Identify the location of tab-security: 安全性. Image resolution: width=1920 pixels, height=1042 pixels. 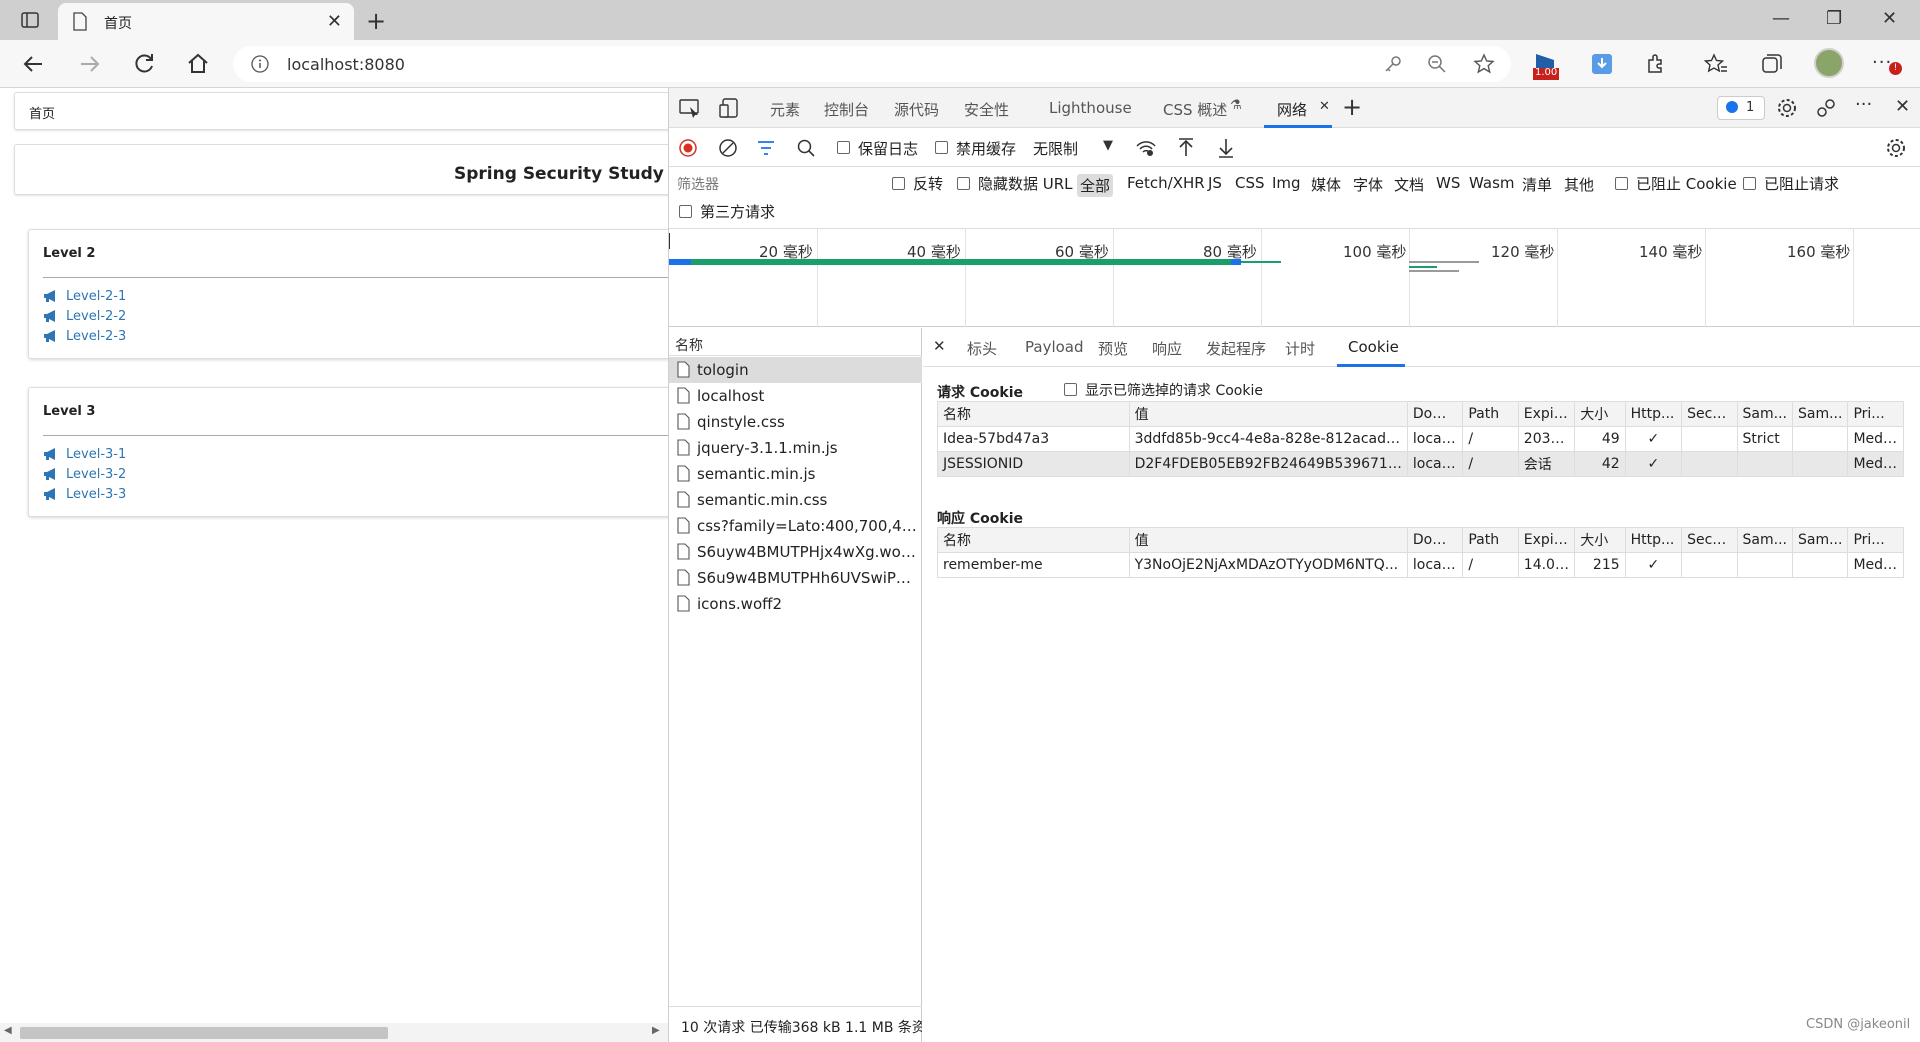
(986, 109).